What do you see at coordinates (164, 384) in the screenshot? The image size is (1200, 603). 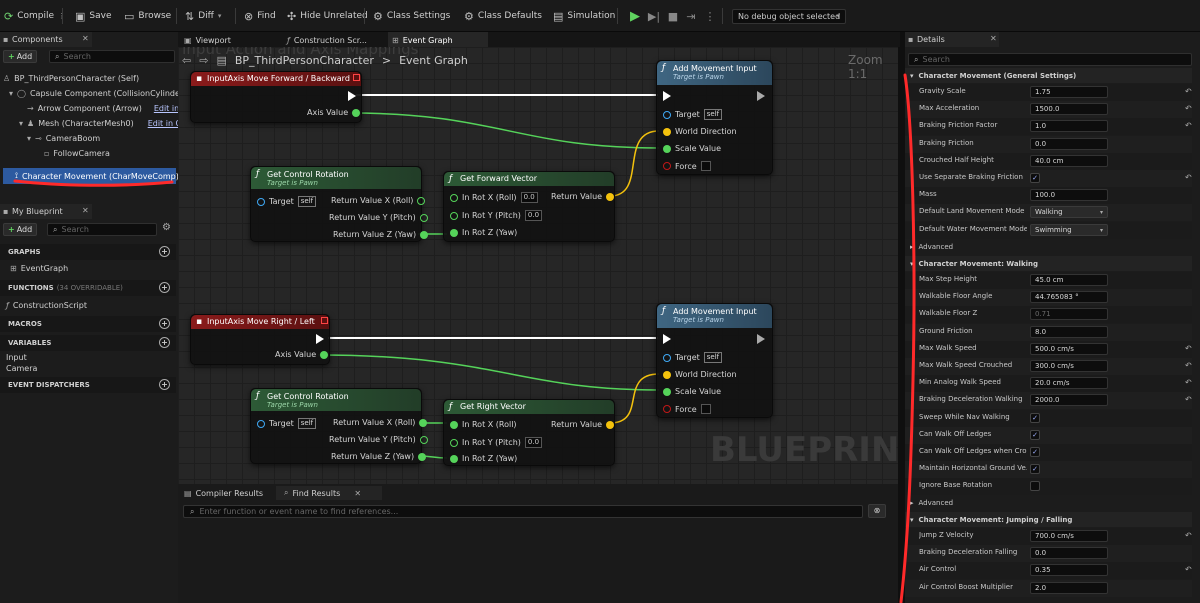 I see `add-dispatcher-icon: +` at bounding box center [164, 384].